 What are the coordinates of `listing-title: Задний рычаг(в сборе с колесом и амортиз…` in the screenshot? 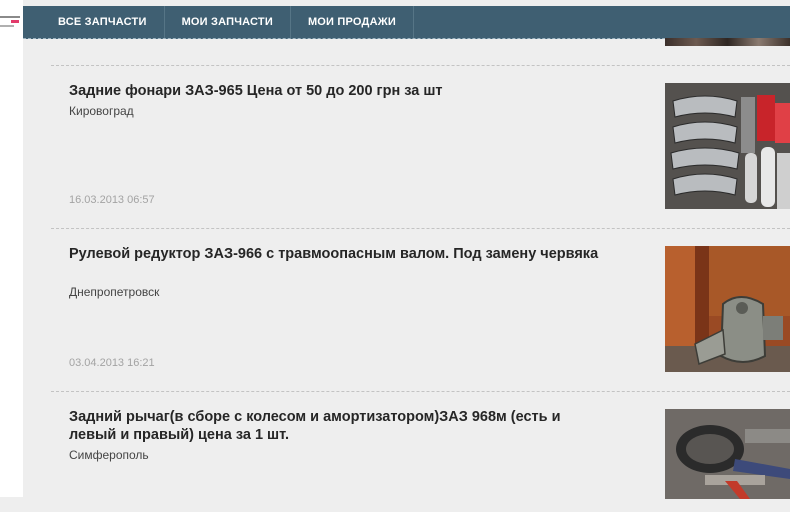 It's located at (339, 426).